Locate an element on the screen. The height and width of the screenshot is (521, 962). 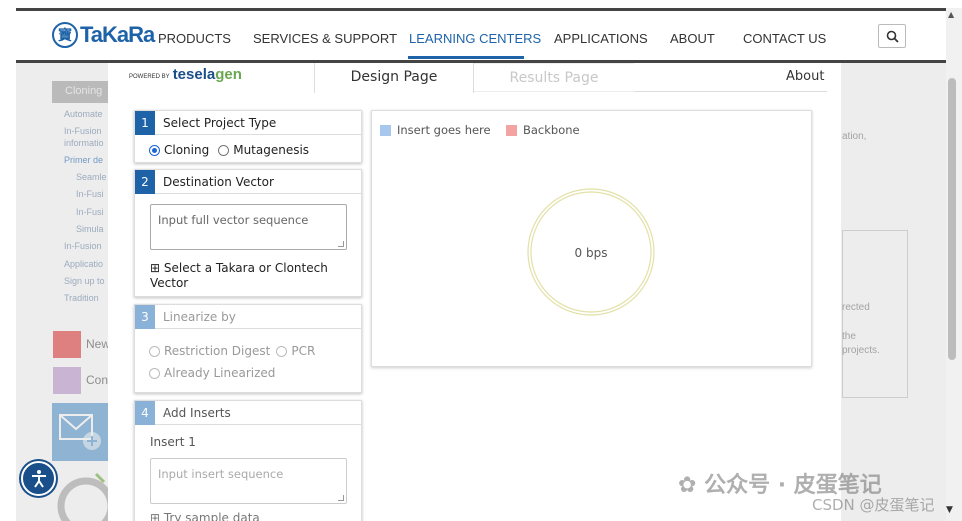
nav-applications: APPLICATIONS is located at coordinates (601, 38).